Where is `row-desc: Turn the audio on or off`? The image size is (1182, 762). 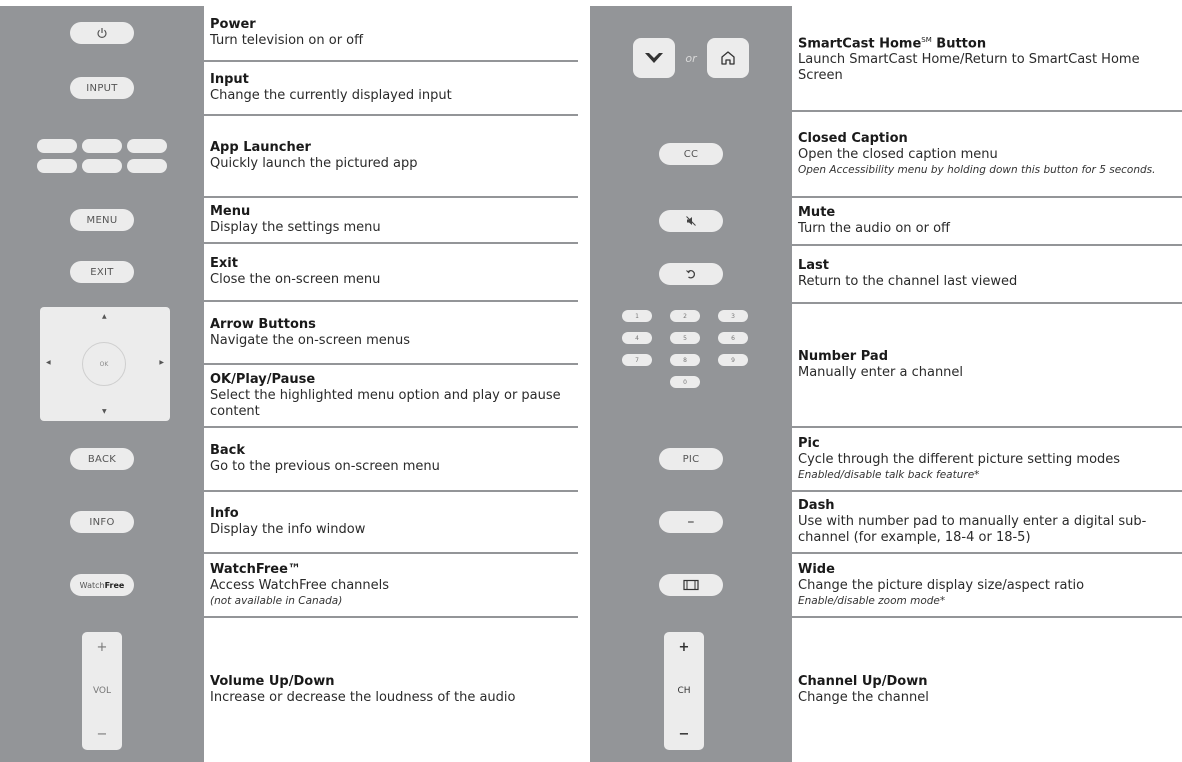 row-desc: Turn the audio on or off is located at coordinates (874, 228).